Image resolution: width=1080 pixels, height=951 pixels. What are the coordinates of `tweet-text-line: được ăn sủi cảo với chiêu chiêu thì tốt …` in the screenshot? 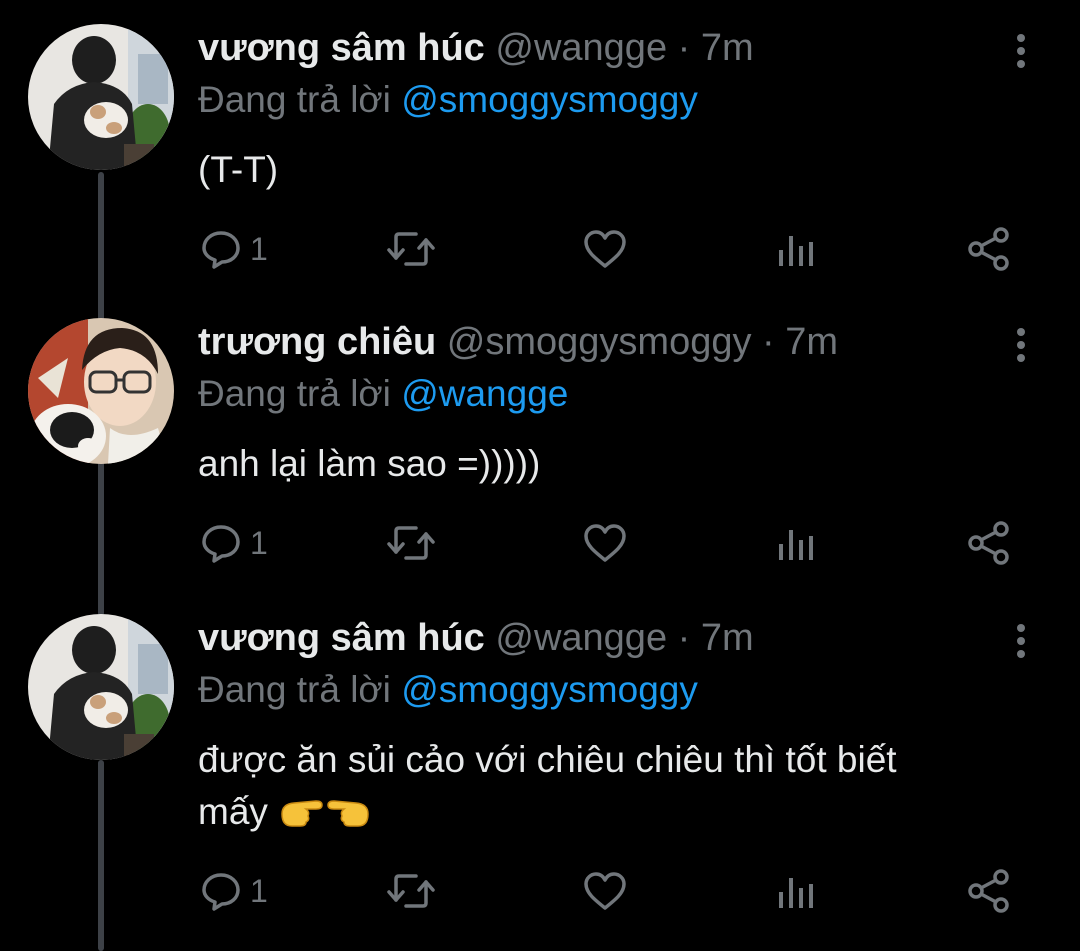 It's located at (547, 759).